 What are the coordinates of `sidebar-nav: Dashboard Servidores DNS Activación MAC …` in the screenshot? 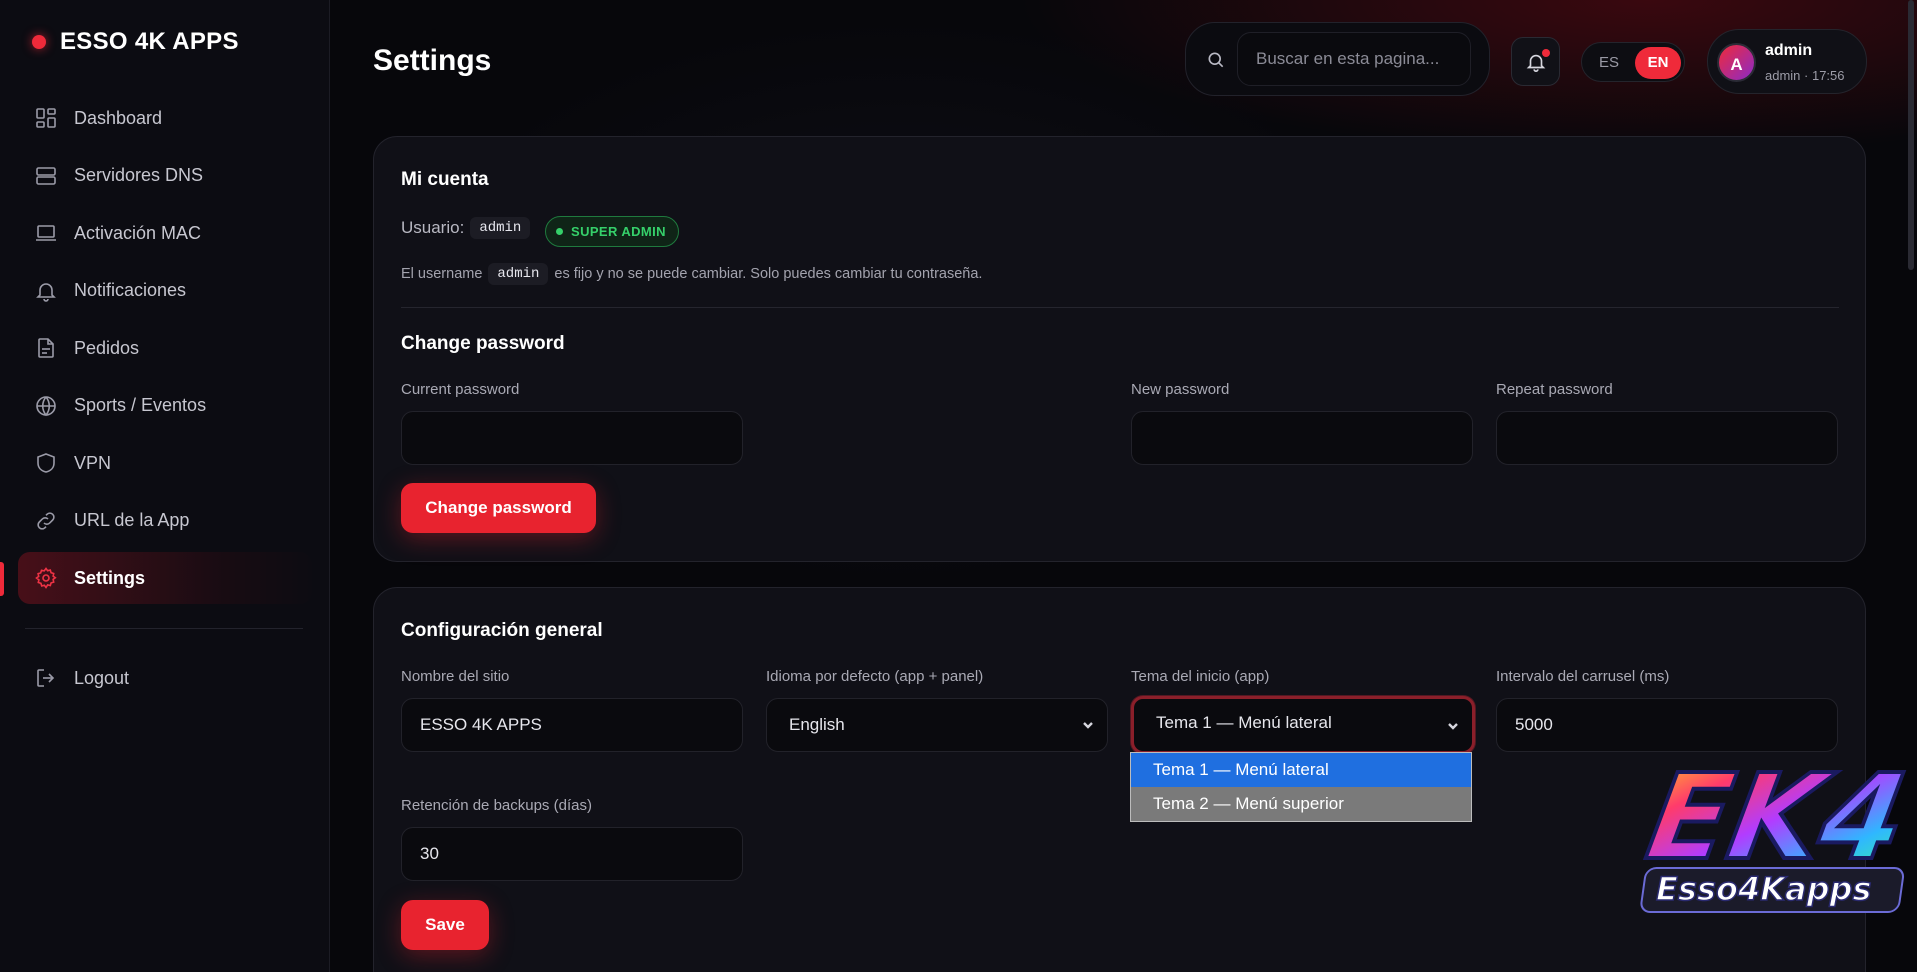 It's located at (165, 351).